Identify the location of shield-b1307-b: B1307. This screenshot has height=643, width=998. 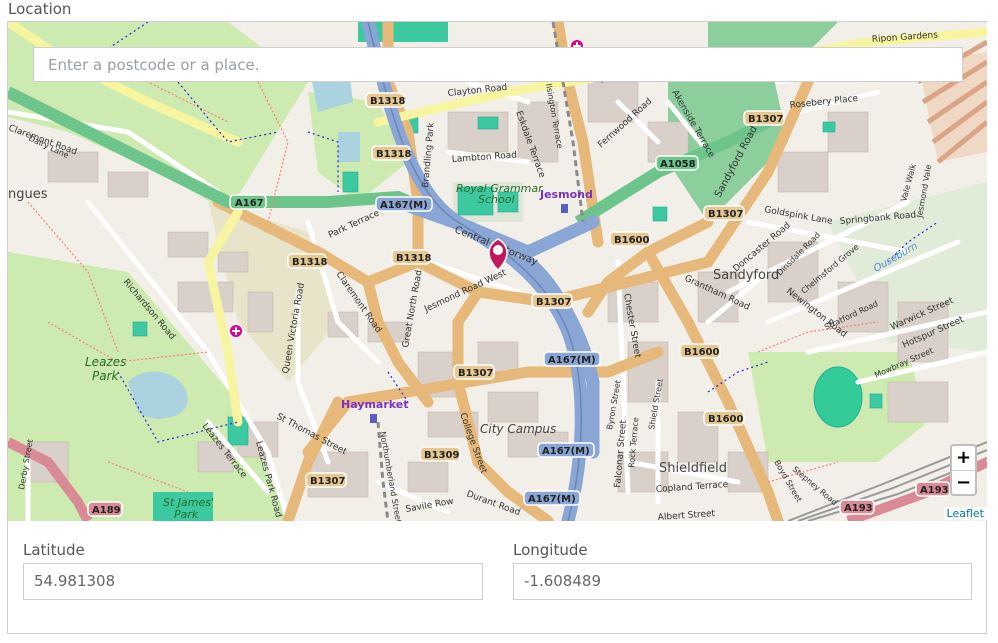
(725, 214).